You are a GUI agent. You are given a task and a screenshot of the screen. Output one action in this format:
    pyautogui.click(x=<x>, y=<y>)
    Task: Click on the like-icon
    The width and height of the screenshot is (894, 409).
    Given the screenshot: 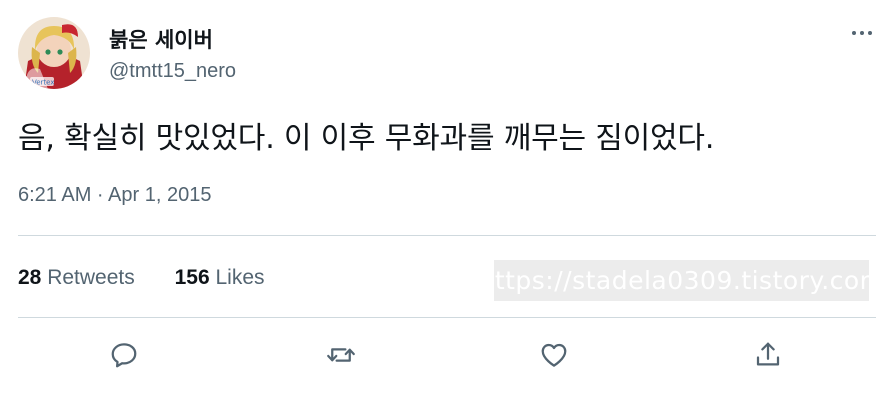 What is the action you would take?
    pyautogui.click(x=554, y=355)
    